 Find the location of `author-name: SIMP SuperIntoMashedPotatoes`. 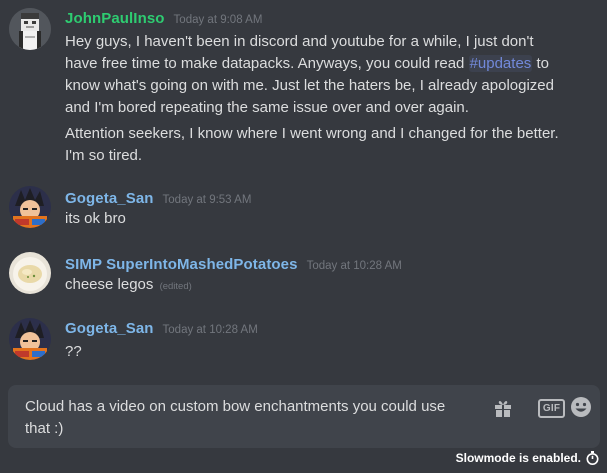

author-name: SIMP SuperIntoMashedPotatoes is located at coordinates (181, 264).